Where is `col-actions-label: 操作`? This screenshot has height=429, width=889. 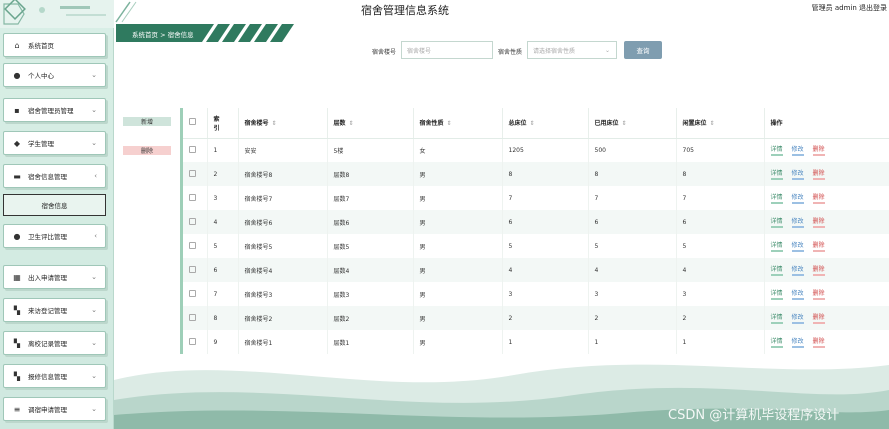 col-actions-label: 操作 is located at coordinates (776, 124).